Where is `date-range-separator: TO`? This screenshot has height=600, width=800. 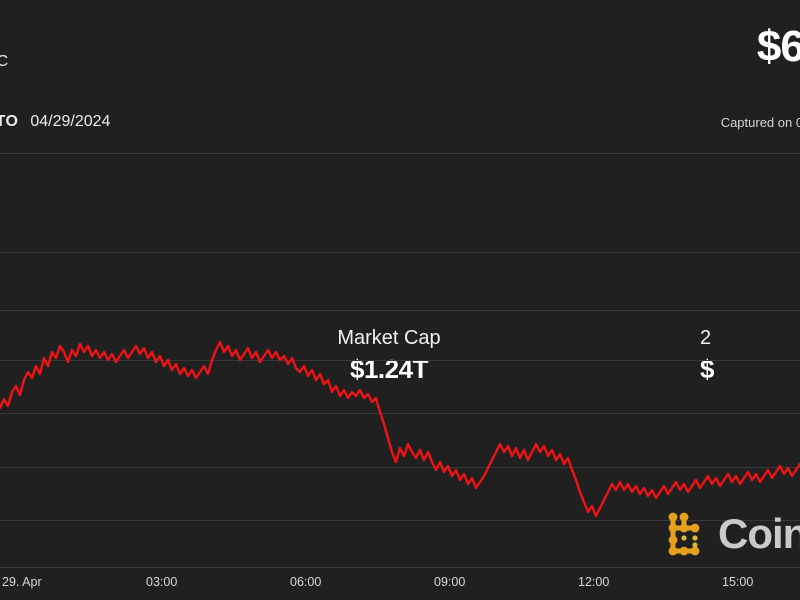 date-range-separator: TO is located at coordinates (9, 121).